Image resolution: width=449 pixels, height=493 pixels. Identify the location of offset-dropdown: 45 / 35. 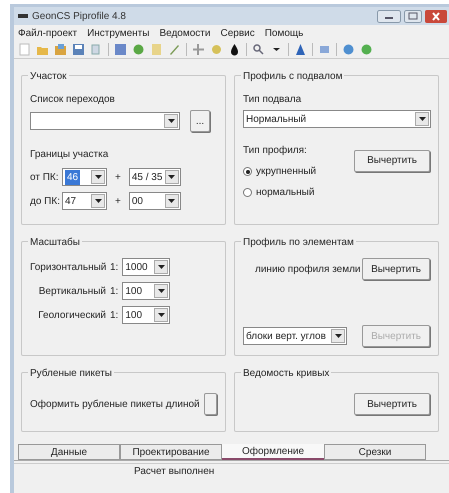
(154, 177).